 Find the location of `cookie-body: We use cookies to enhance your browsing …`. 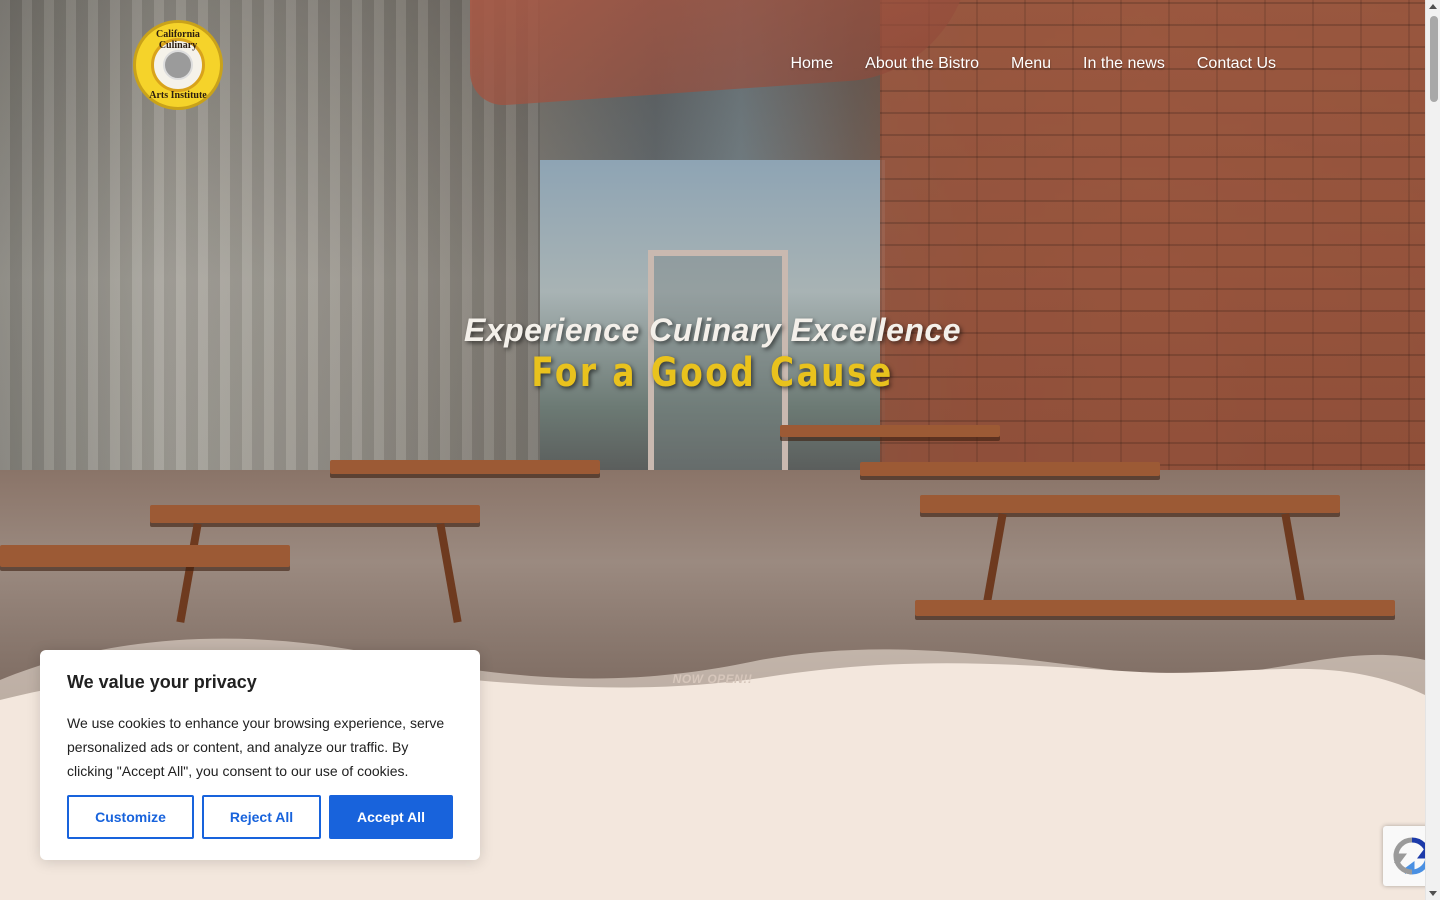

cookie-body: We use cookies to enhance your browsing … is located at coordinates (256, 747).